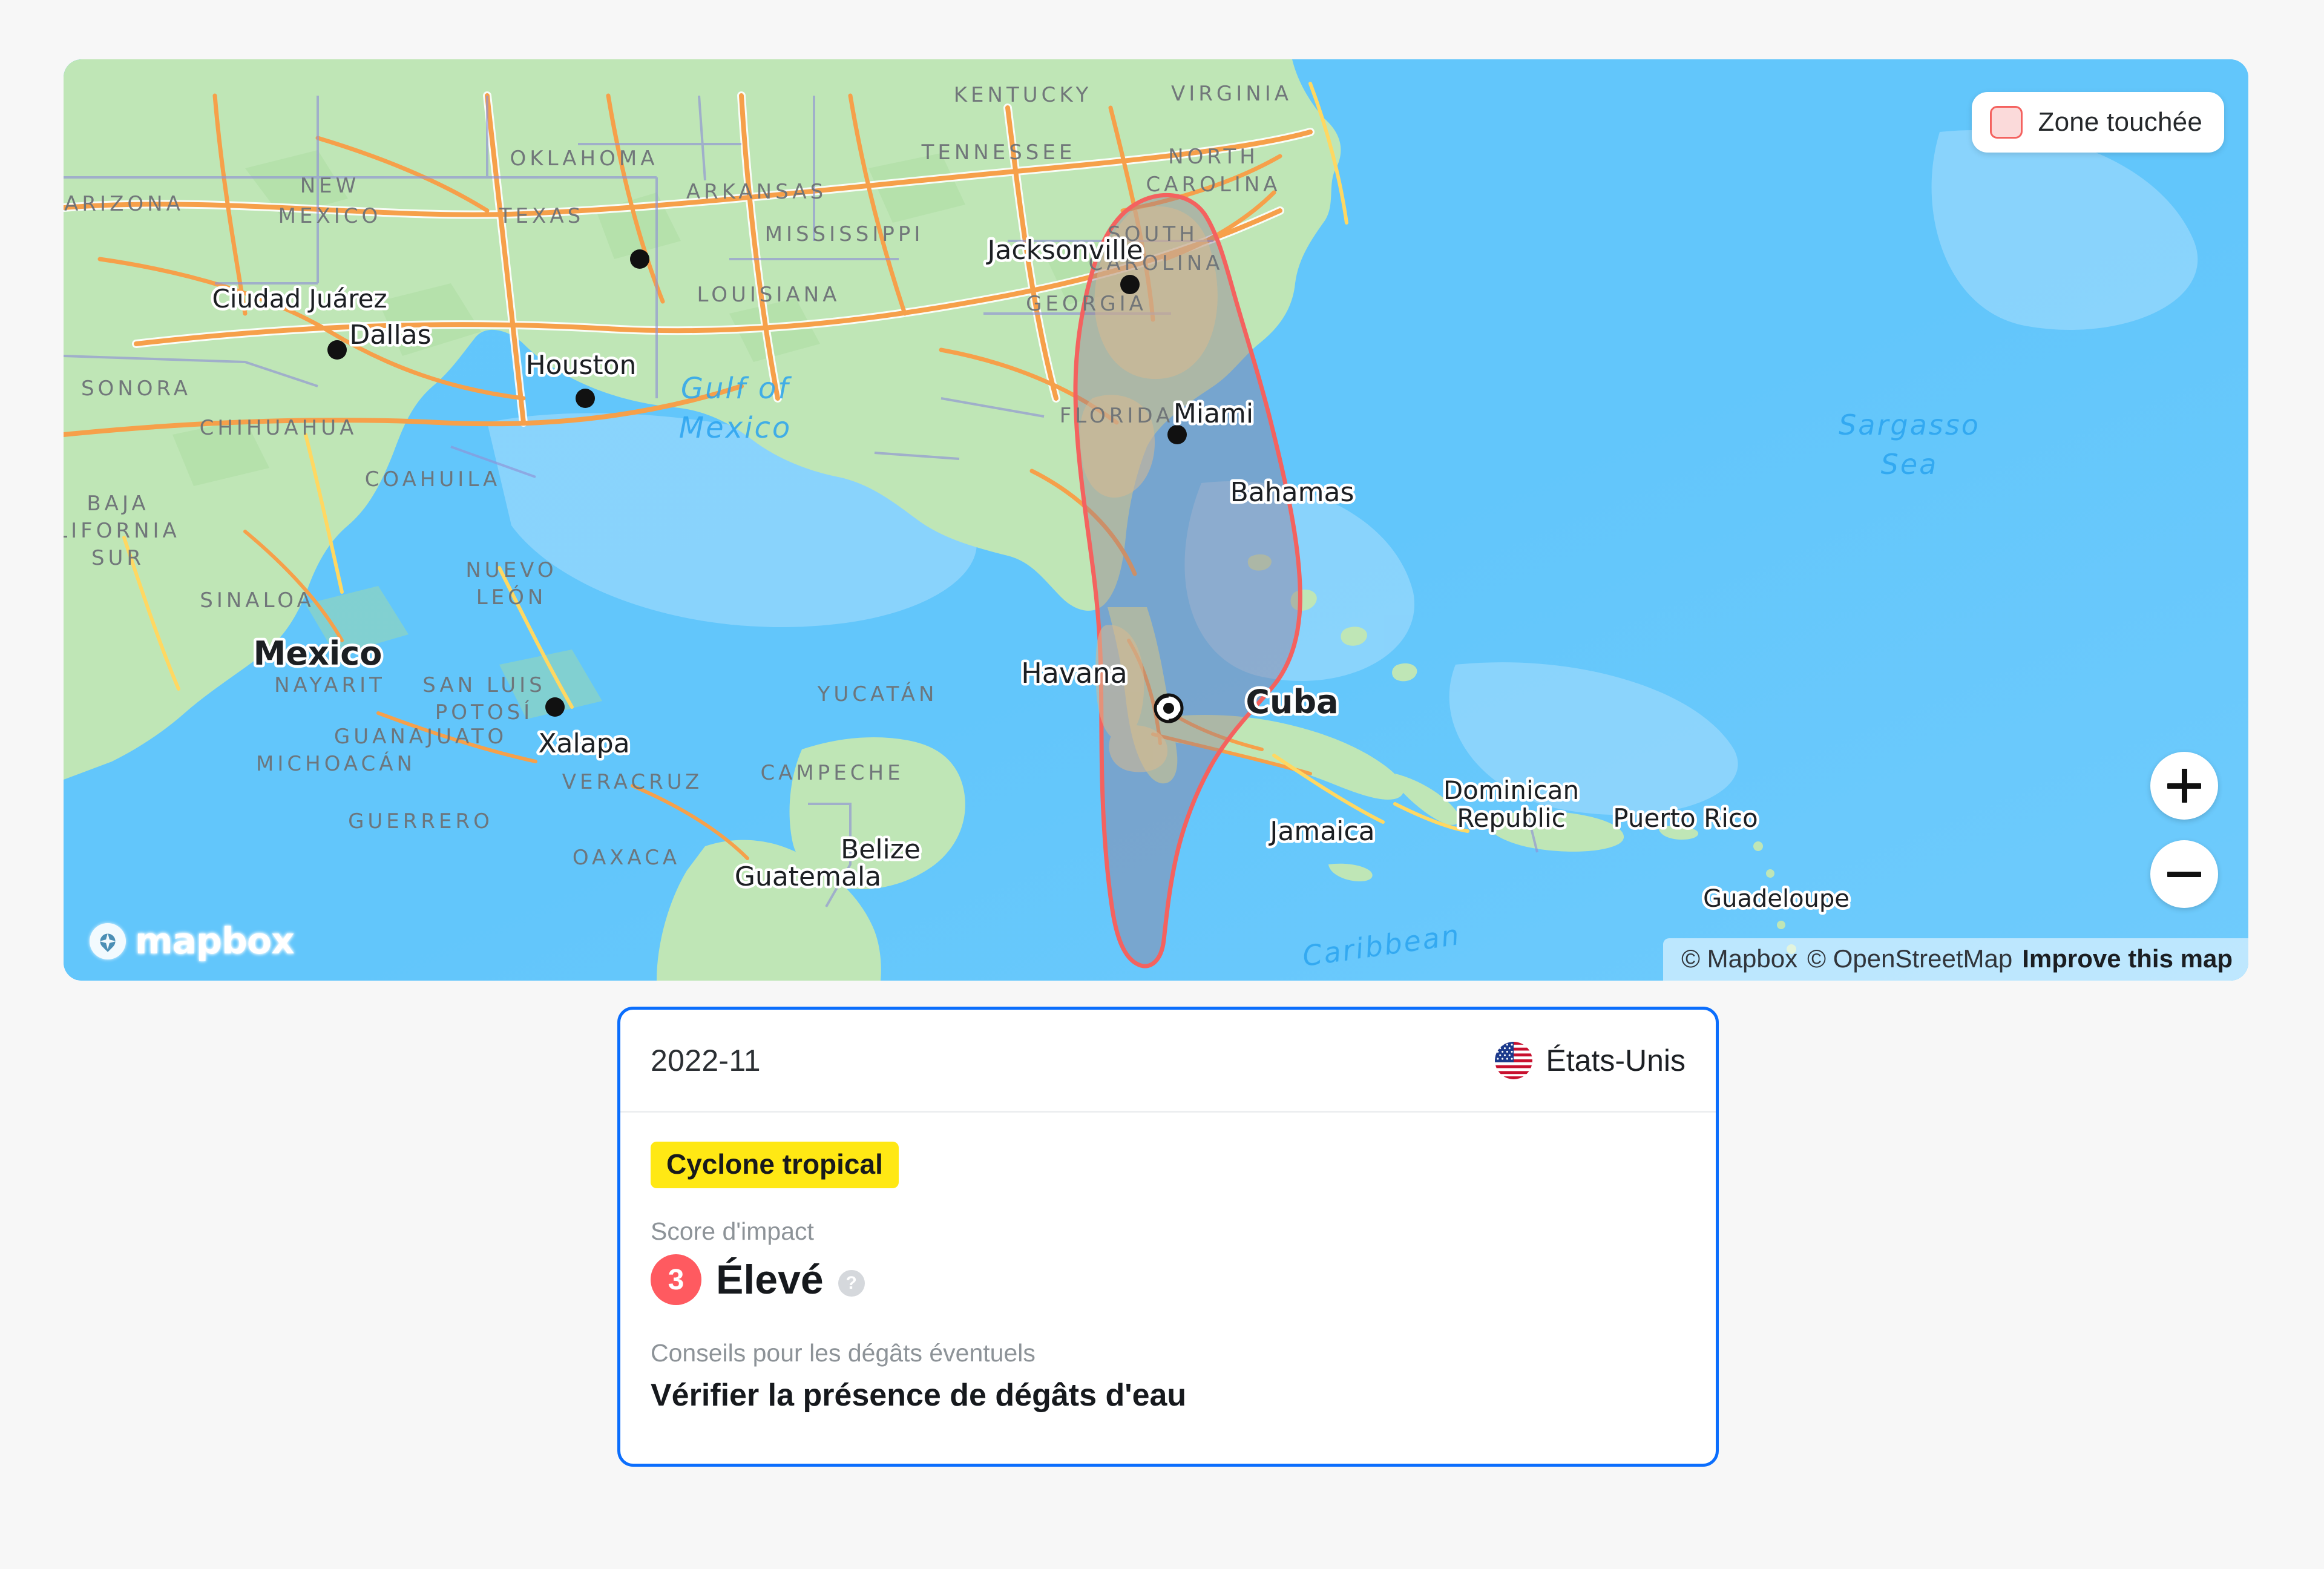 The height and width of the screenshot is (1569, 2324). I want to click on card-header: 2022-11 États-Unis, so click(1168, 1061).